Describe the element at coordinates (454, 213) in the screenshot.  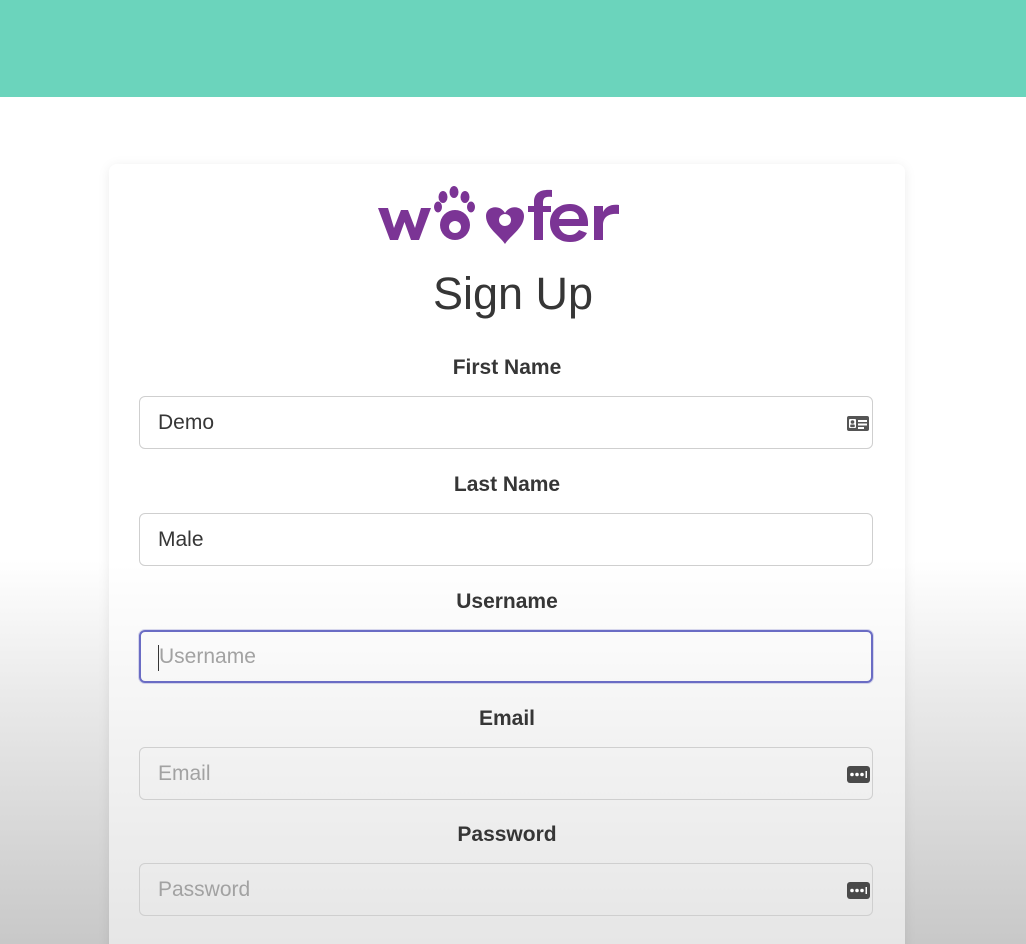
I see `paw-o` at that location.